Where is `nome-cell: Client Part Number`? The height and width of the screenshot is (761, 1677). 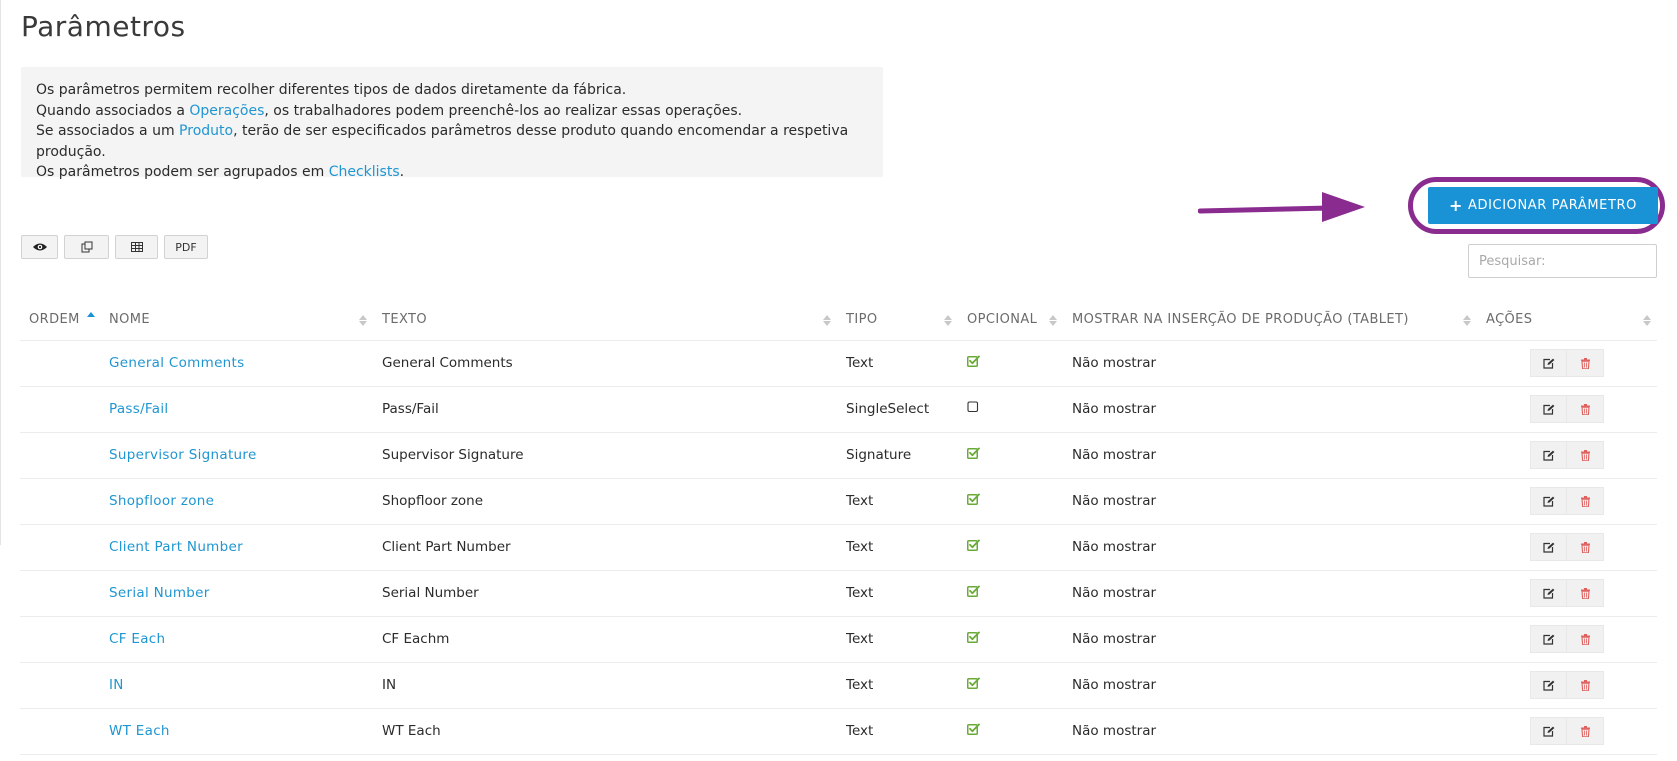 nome-cell: Client Part Number is located at coordinates (236, 547).